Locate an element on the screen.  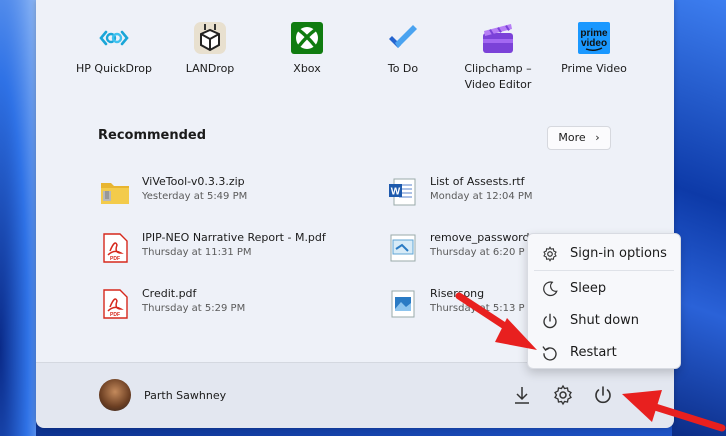
word-doc-icon: W is located at coordinates (402, 192).